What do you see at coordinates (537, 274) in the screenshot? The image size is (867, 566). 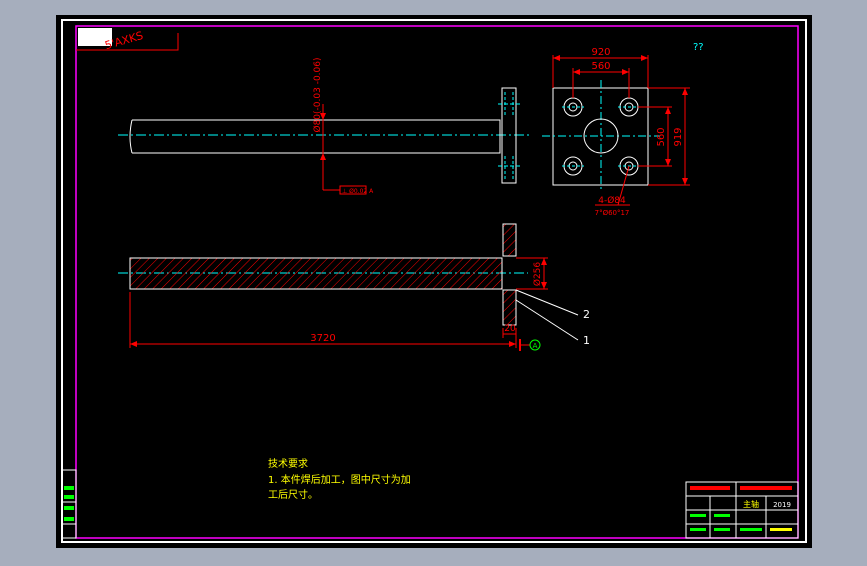 I see `dim-256-label: Ø256` at bounding box center [537, 274].